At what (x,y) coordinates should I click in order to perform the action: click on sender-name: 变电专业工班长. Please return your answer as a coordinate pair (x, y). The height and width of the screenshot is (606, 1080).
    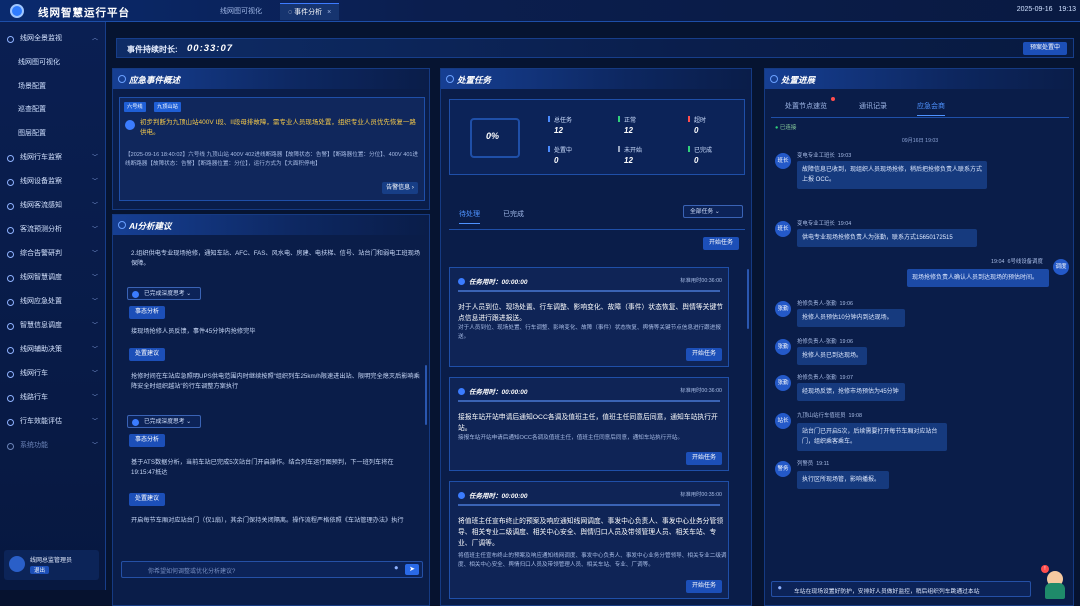
    Looking at the image, I should click on (816, 156).